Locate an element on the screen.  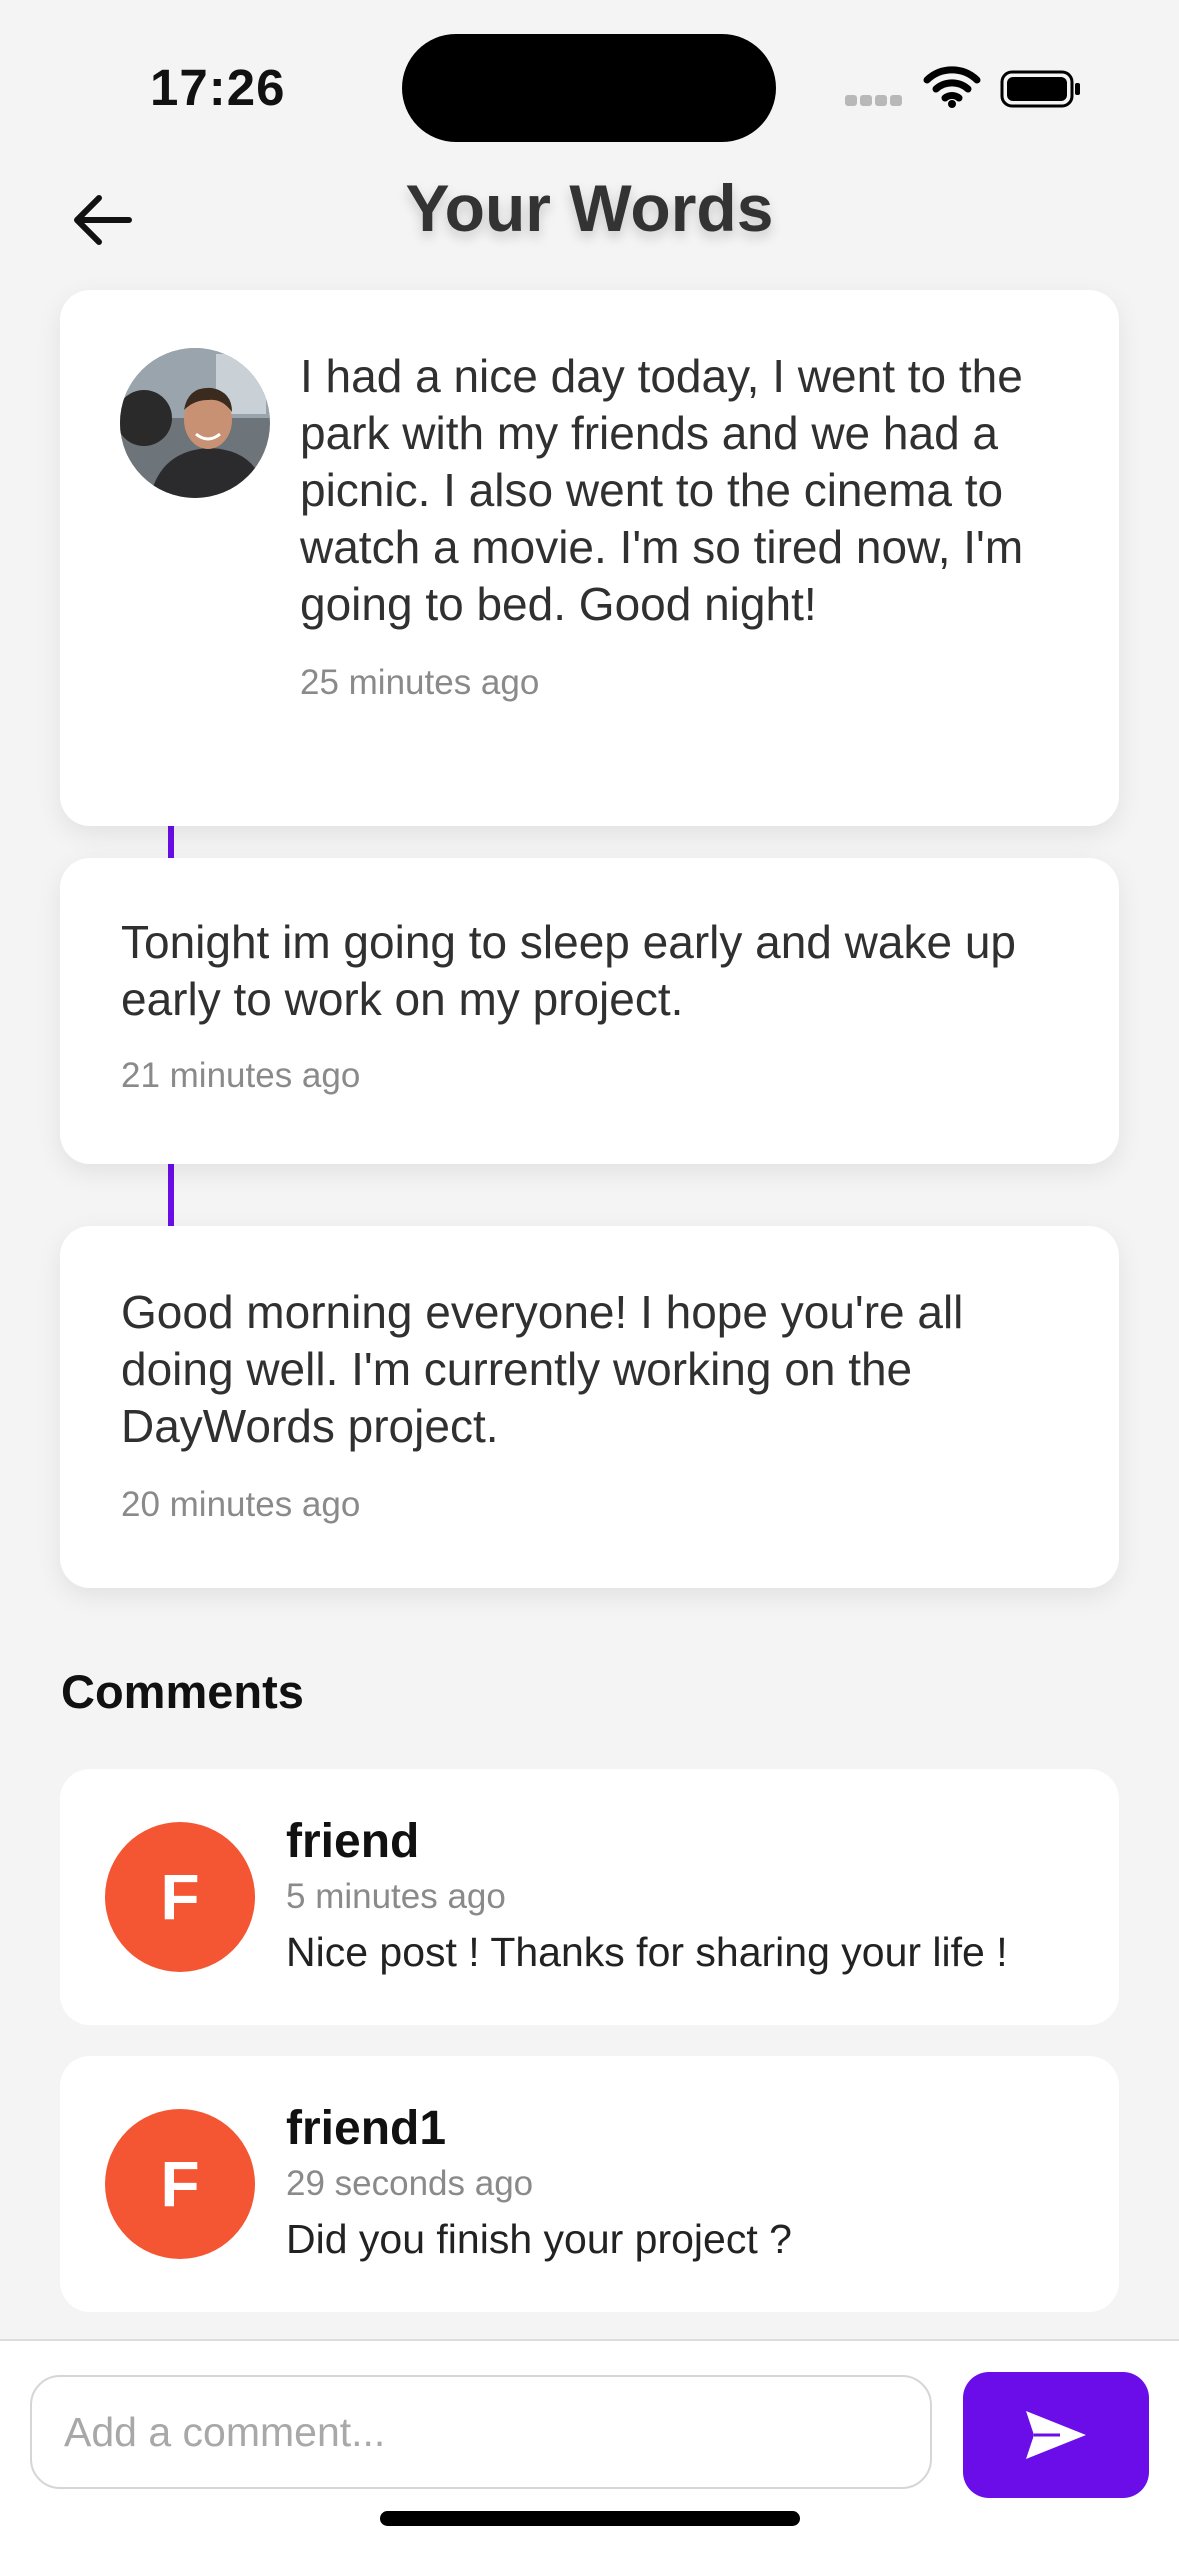
send-icon is located at coordinates (1056, 2435).